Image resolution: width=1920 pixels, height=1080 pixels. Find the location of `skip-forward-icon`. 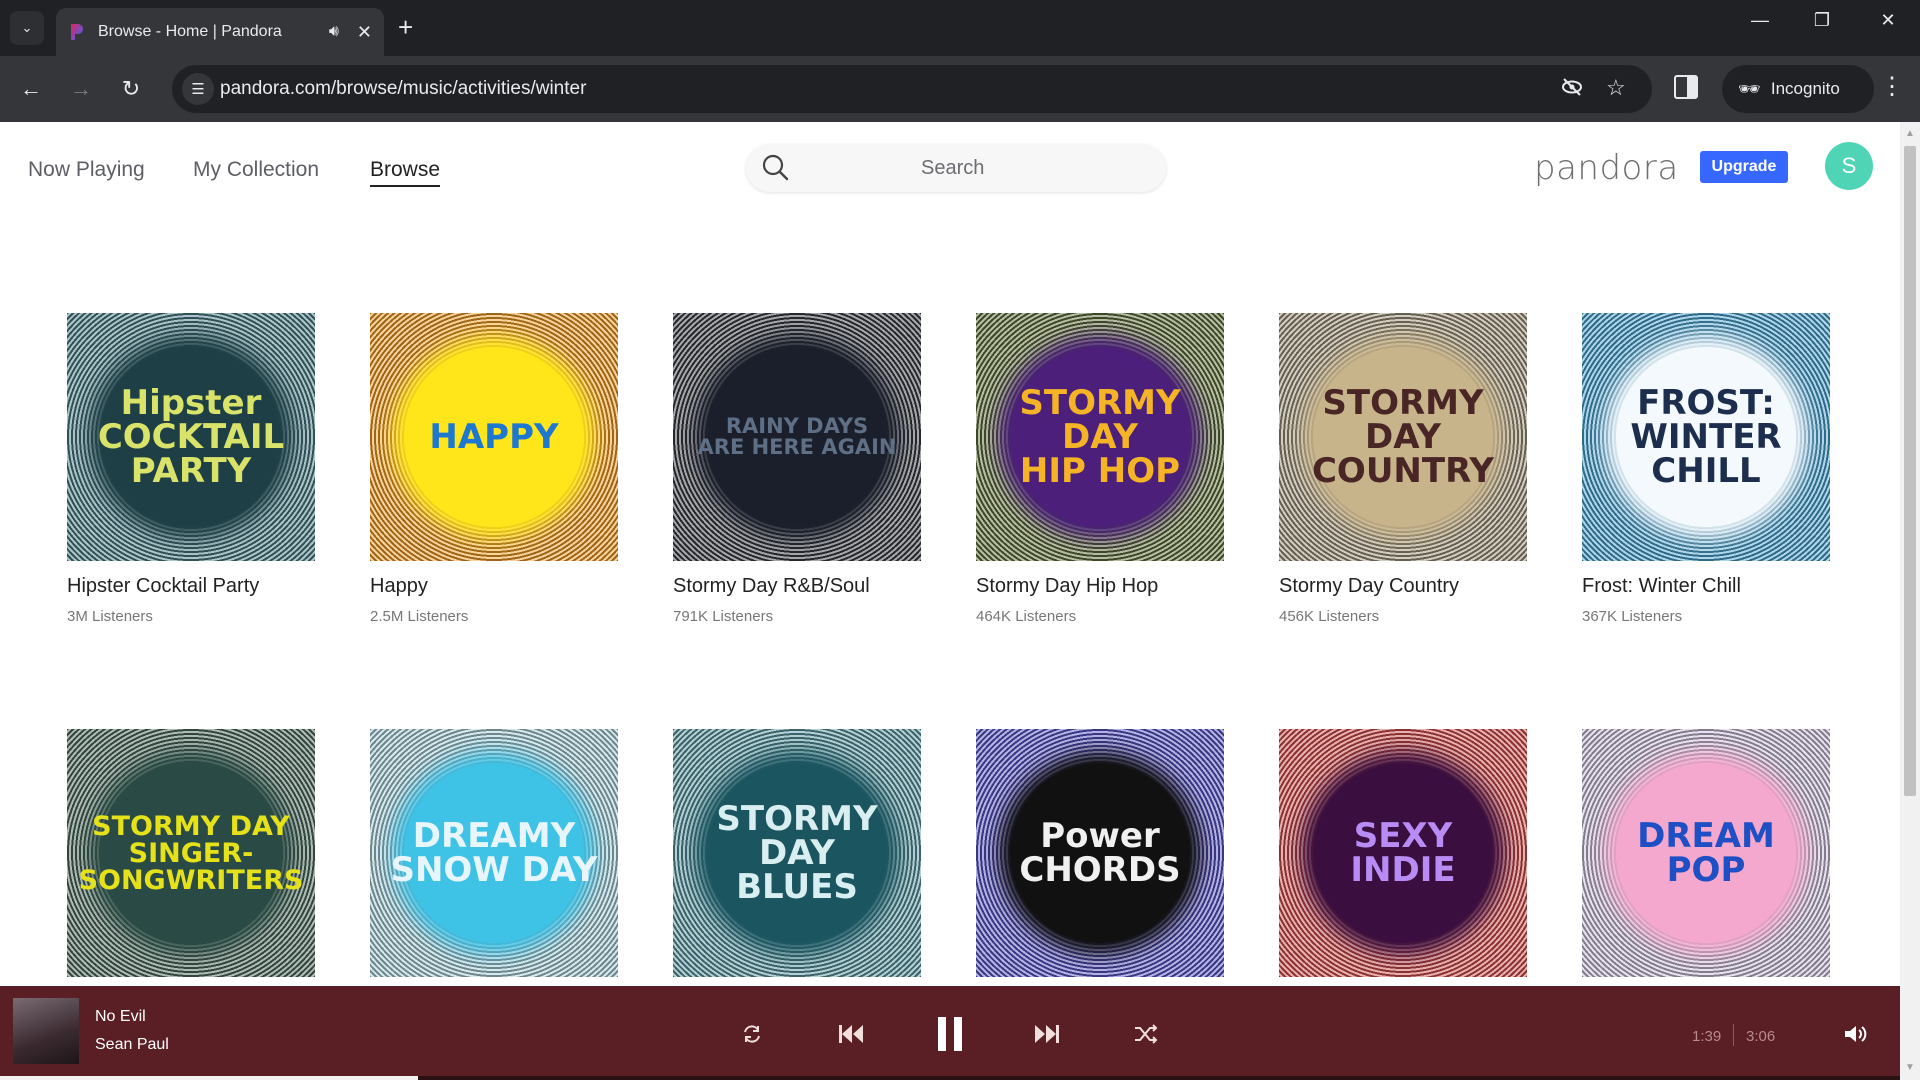

skip-forward-icon is located at coordinates (1047, 1034).